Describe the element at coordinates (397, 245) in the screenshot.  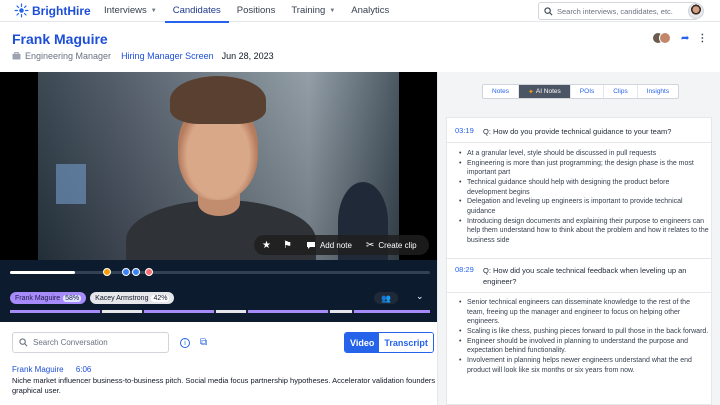
I see `create-clip-label: Create clip` at that location.